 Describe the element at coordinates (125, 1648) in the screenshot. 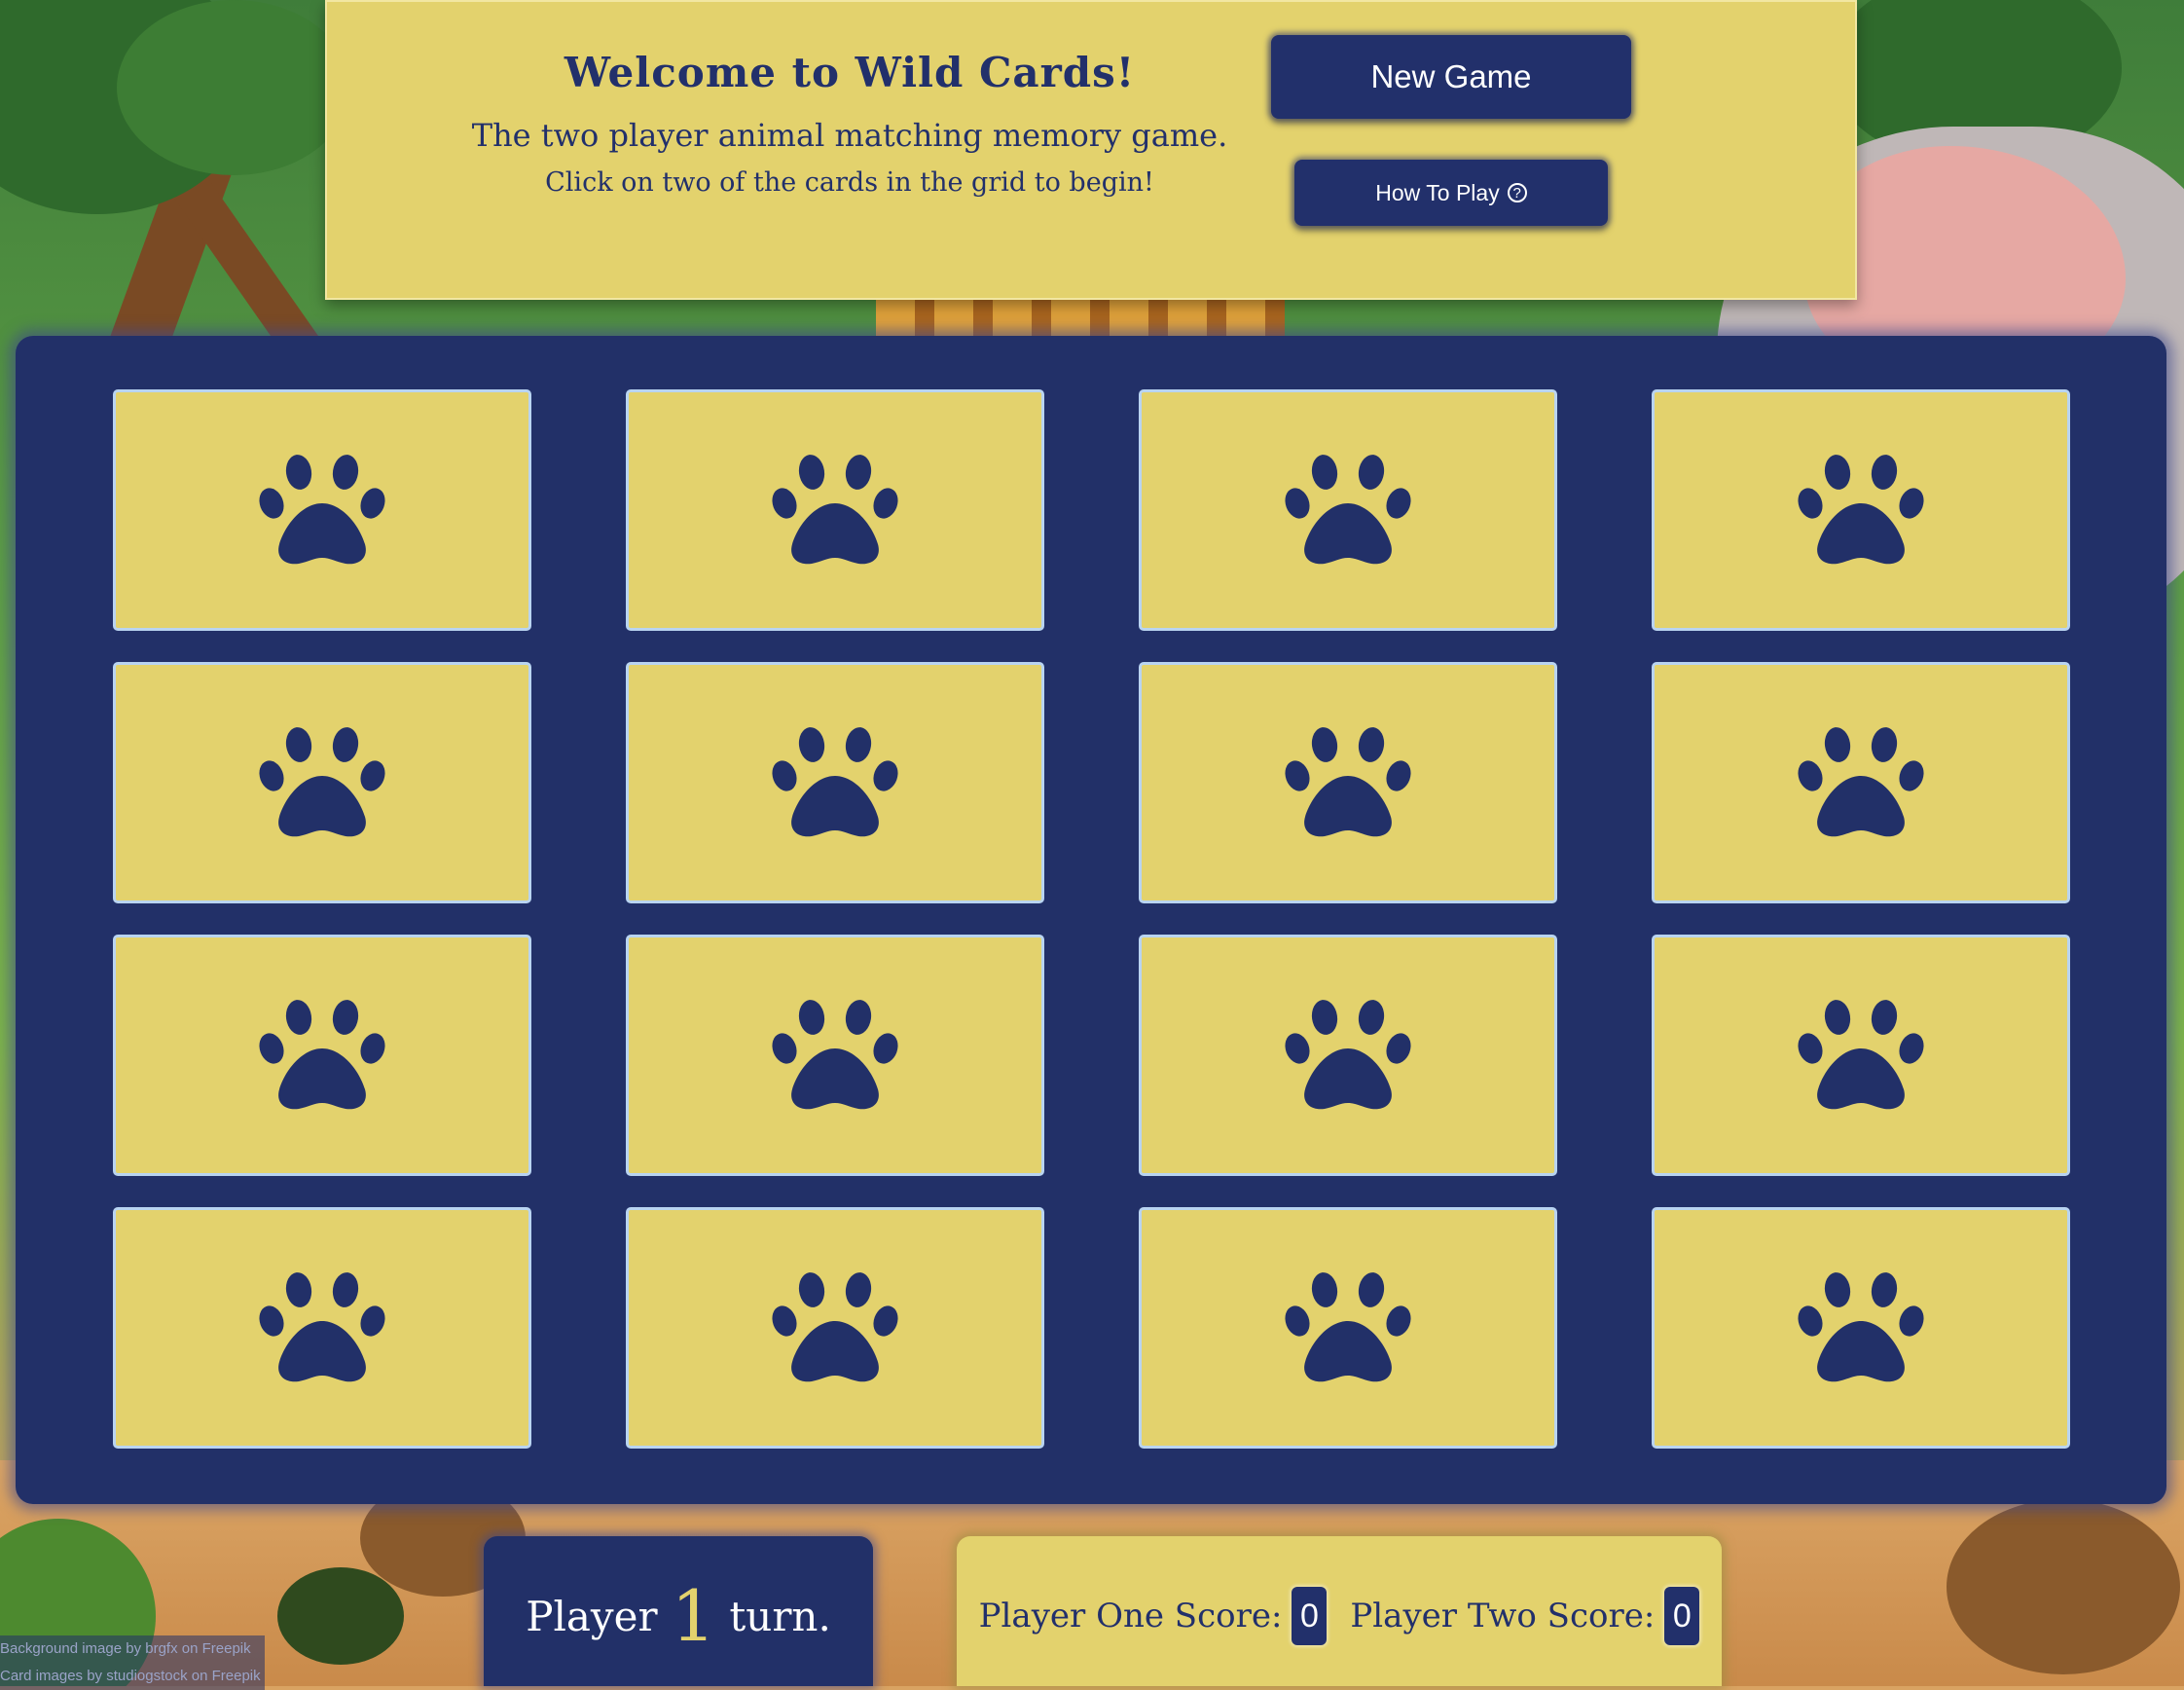

I see `background-credit: Background image by brgfx on Freepik` at that location.